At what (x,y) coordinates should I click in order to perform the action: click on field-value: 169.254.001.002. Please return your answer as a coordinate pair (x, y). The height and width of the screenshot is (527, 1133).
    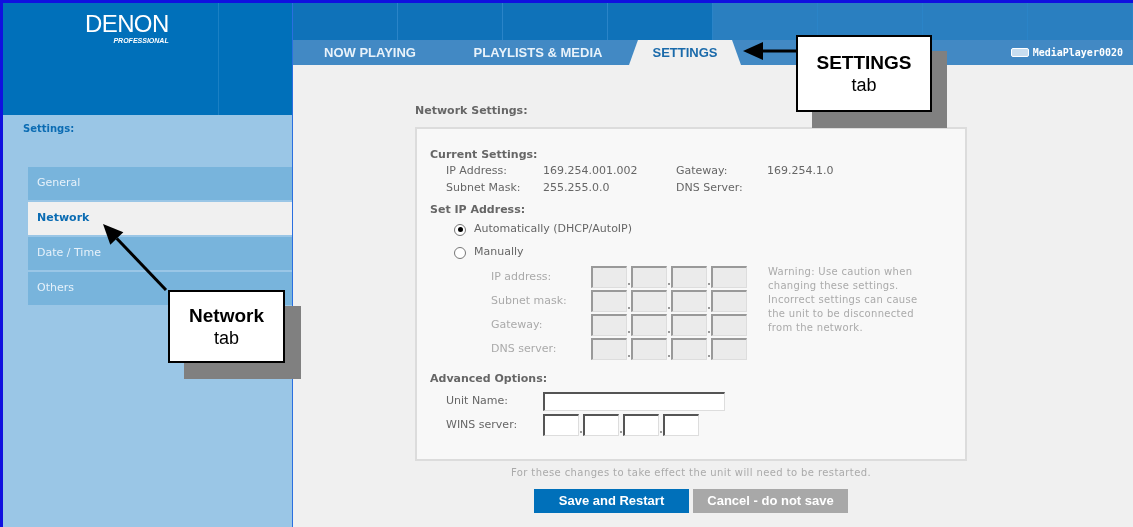
    Looking at the image, I should click on (591, 171).